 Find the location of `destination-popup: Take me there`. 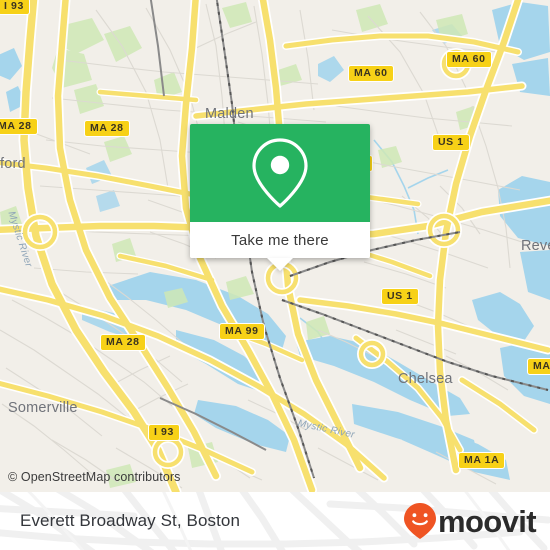

destination-popup: Take me there is located at coordinates (280, 197).